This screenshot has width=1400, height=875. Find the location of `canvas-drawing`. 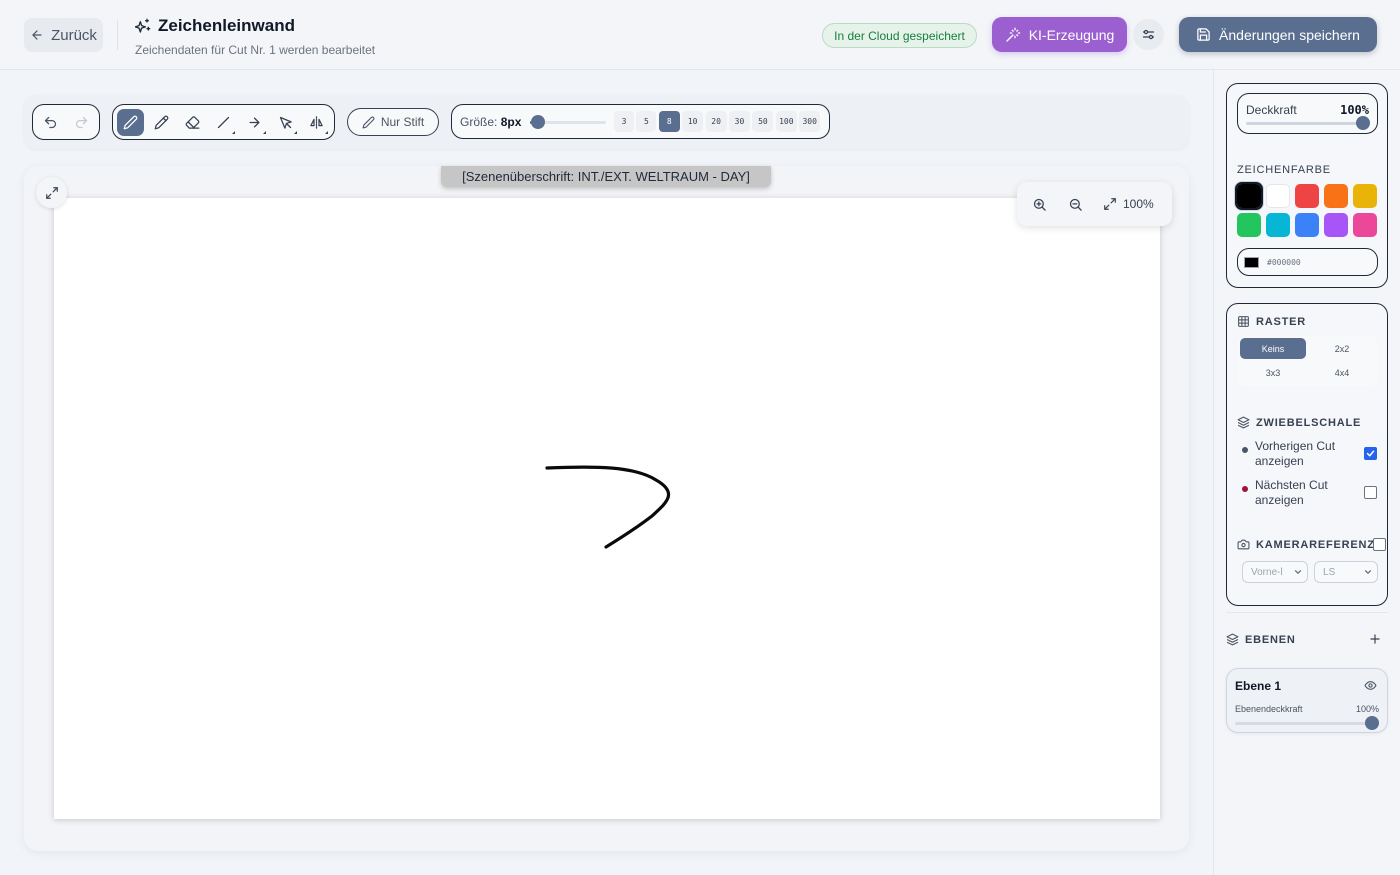

canvas-drawing is located at coordinates (608, 507).